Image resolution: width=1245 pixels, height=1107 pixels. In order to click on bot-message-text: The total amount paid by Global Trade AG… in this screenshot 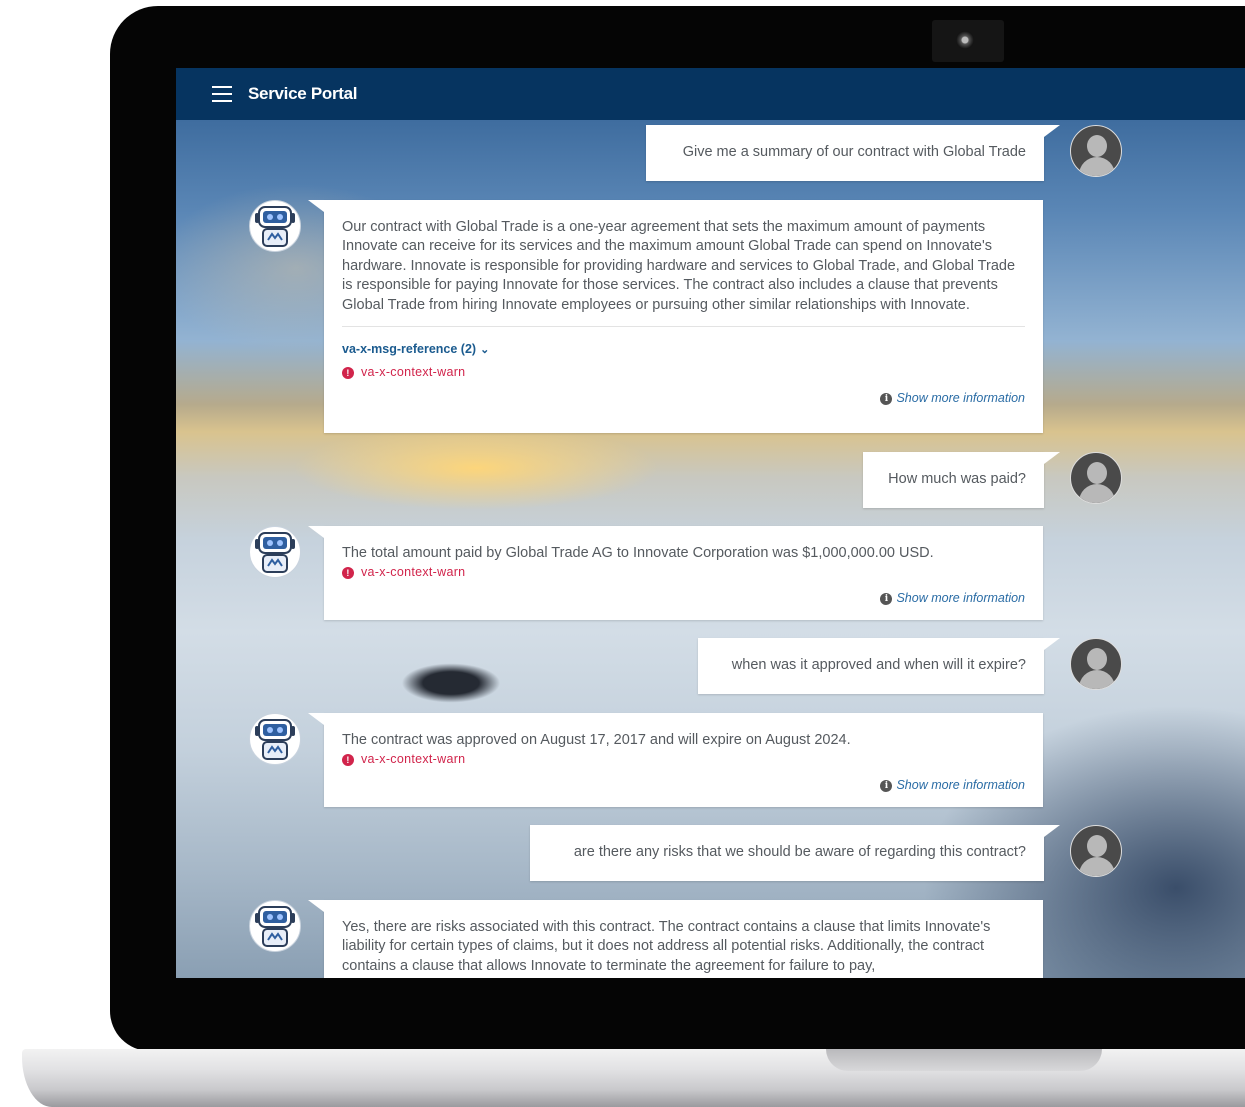, I will do `click(638, 553)`.